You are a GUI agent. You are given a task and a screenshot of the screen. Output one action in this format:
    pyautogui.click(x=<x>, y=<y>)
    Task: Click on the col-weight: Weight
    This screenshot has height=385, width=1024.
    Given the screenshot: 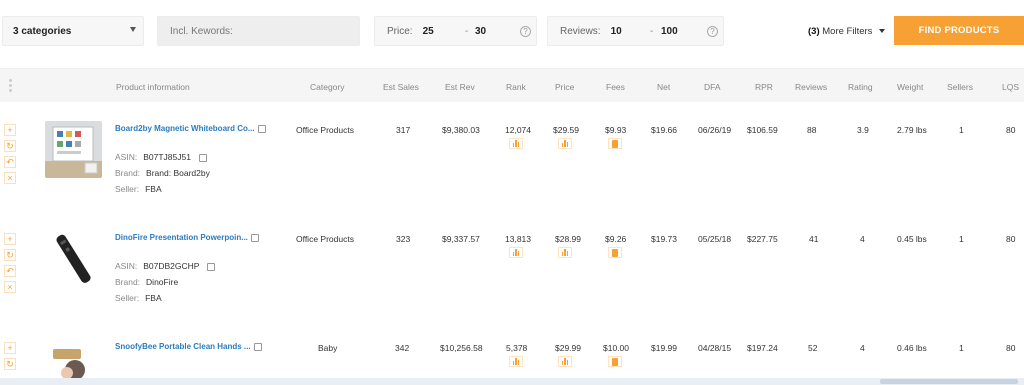 What is the action you would take?
    pyautogui.click(x=910, y=87)
    